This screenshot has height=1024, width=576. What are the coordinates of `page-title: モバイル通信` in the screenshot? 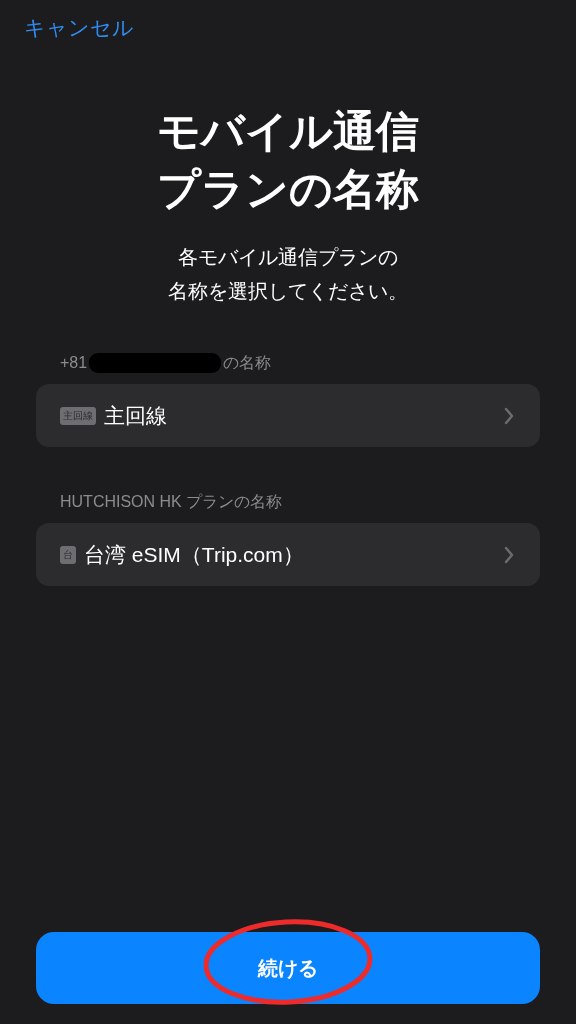 It's located at (288, 131).